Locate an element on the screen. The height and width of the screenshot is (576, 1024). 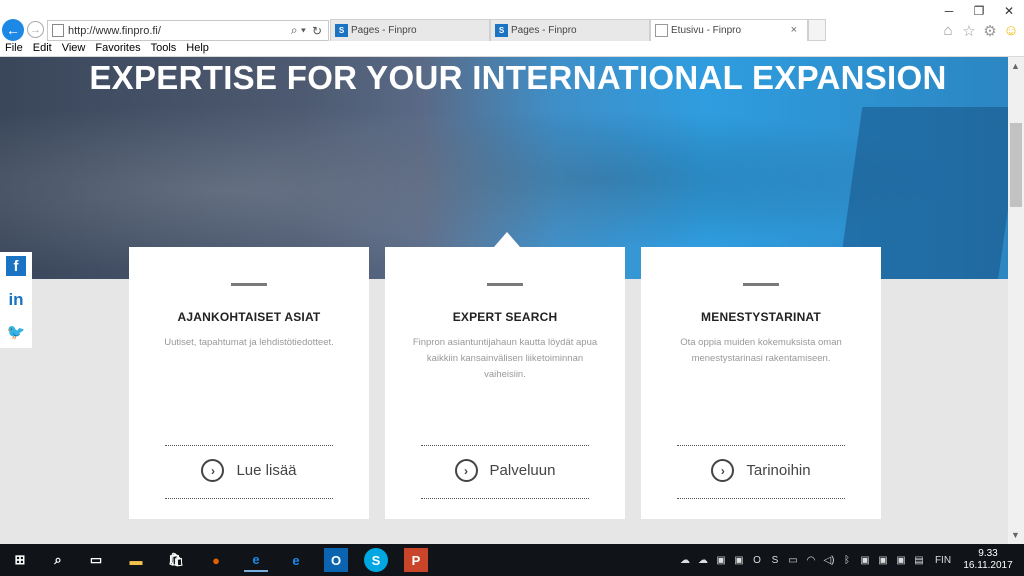
scroll-thumb is located at coordinates (1016, 165).